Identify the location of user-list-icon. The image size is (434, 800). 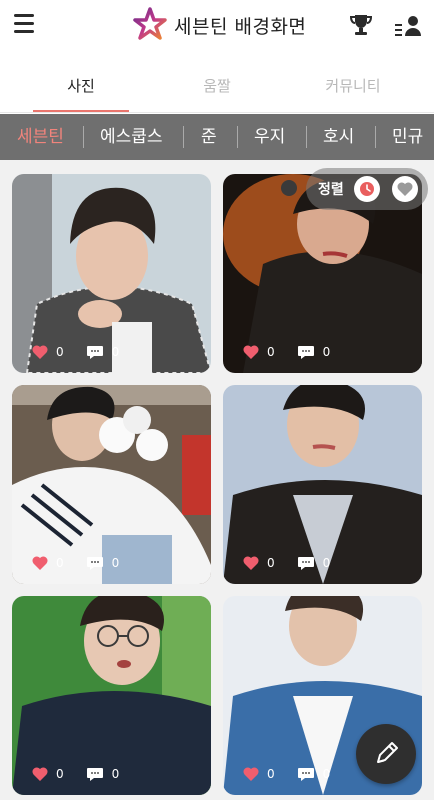
(408, 26).